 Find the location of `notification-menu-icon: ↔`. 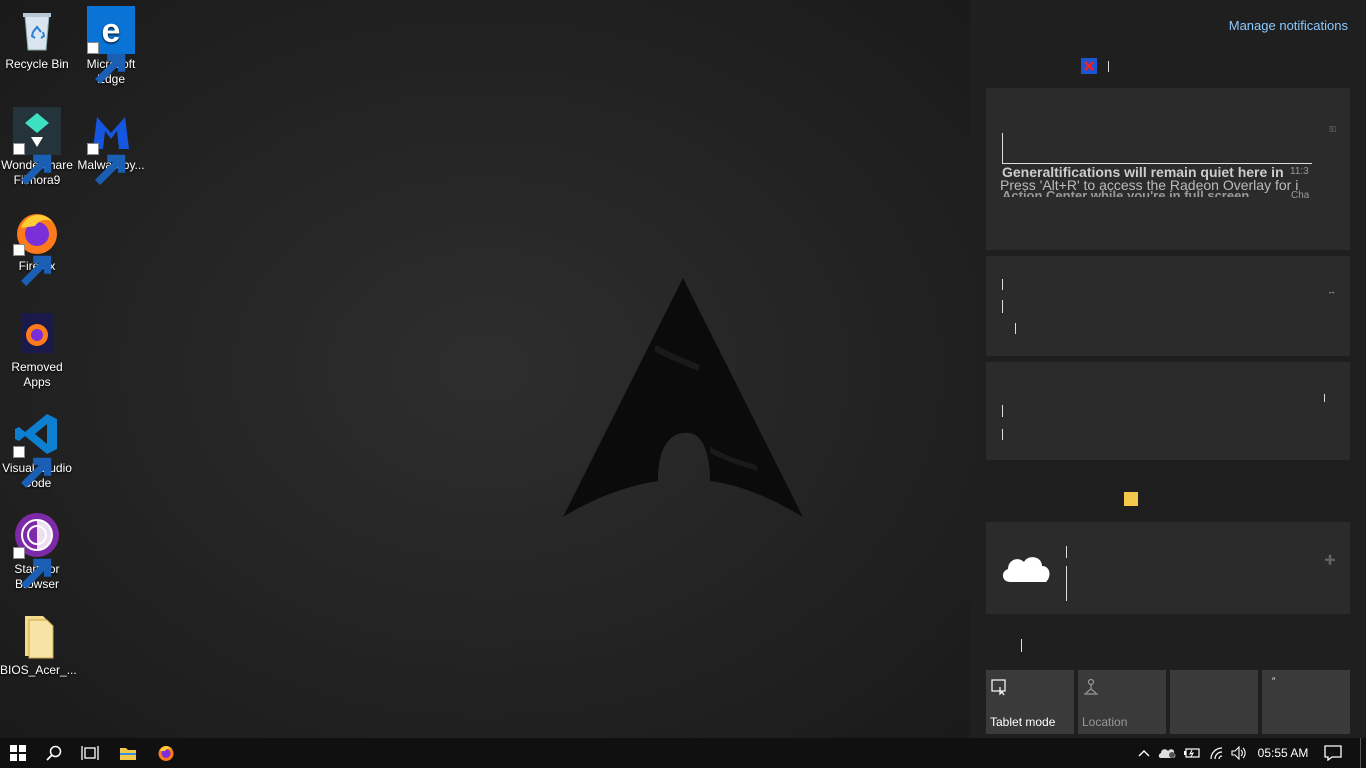

notification-menu-icon: ↔ is located at coordinates (1331, 291).